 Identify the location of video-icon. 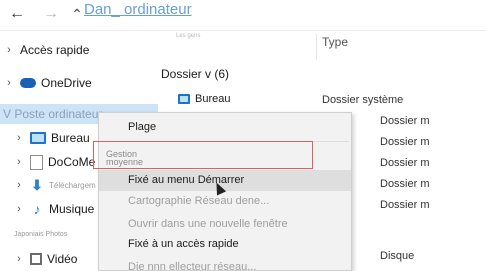
(36, 259).